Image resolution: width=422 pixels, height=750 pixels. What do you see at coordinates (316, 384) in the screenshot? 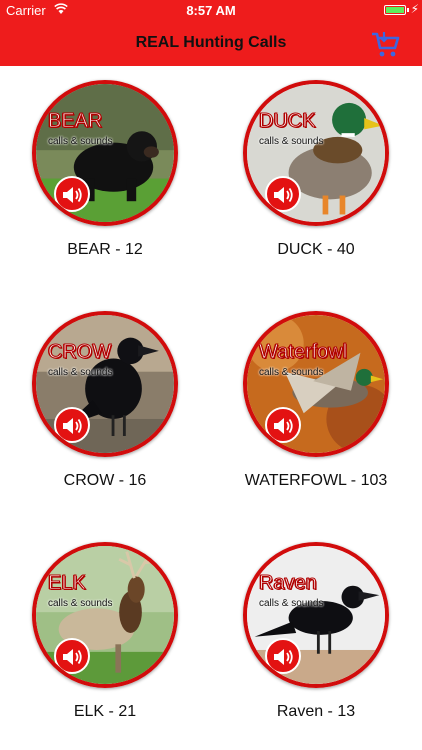
I see `animal-image-waterfowl: Waterfowl calls & sounds` at bounding box center [316, 384].